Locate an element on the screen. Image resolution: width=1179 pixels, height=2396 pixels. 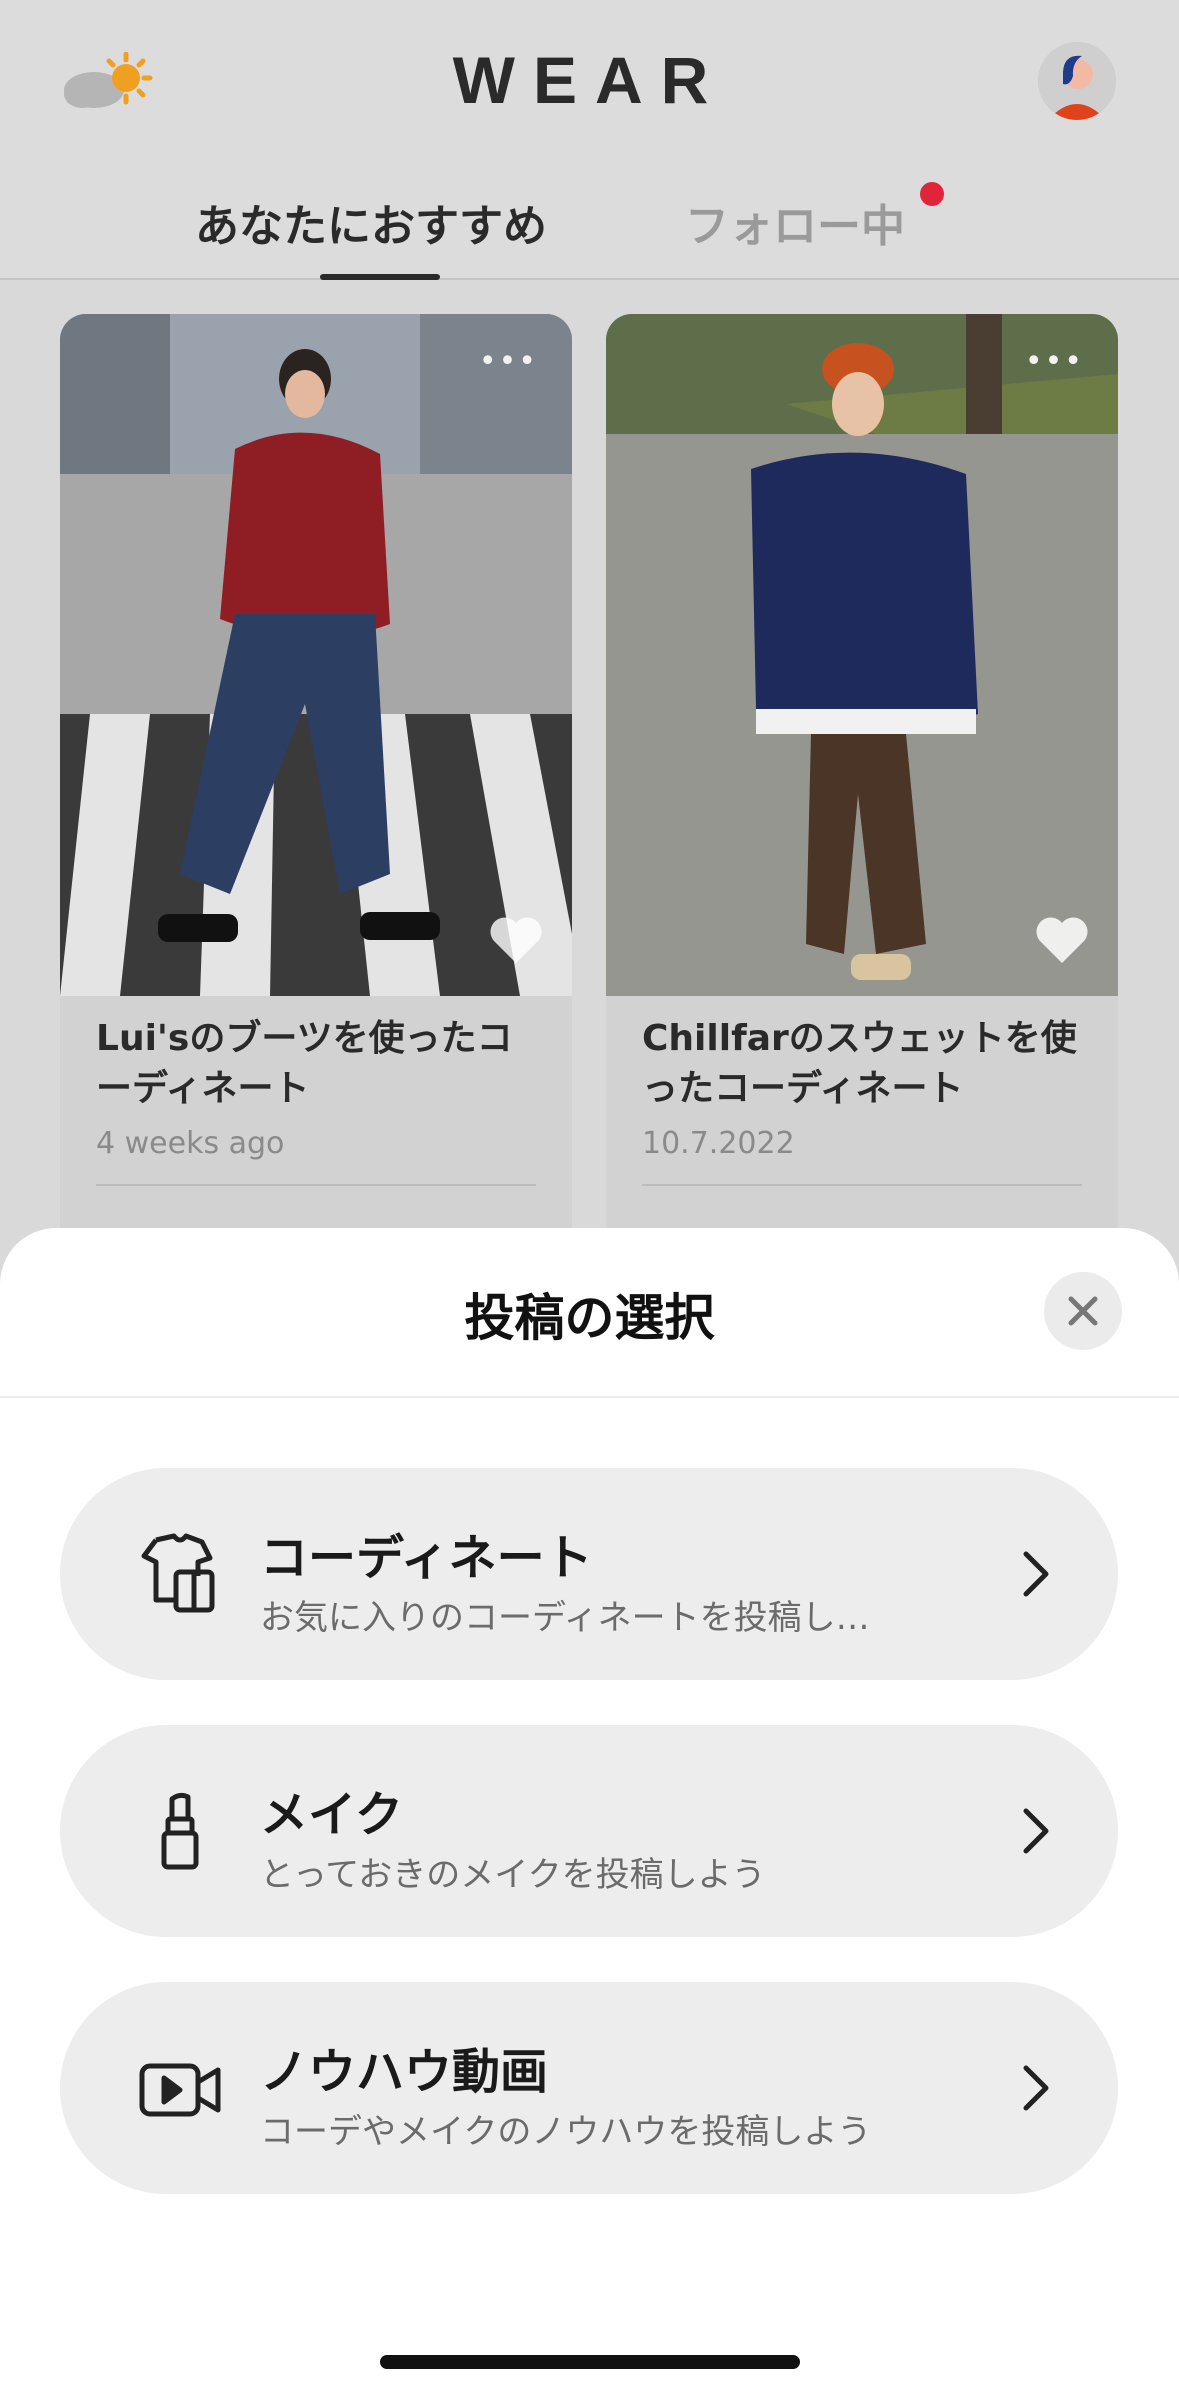
notification-dot is located at coordinates (932, 194).